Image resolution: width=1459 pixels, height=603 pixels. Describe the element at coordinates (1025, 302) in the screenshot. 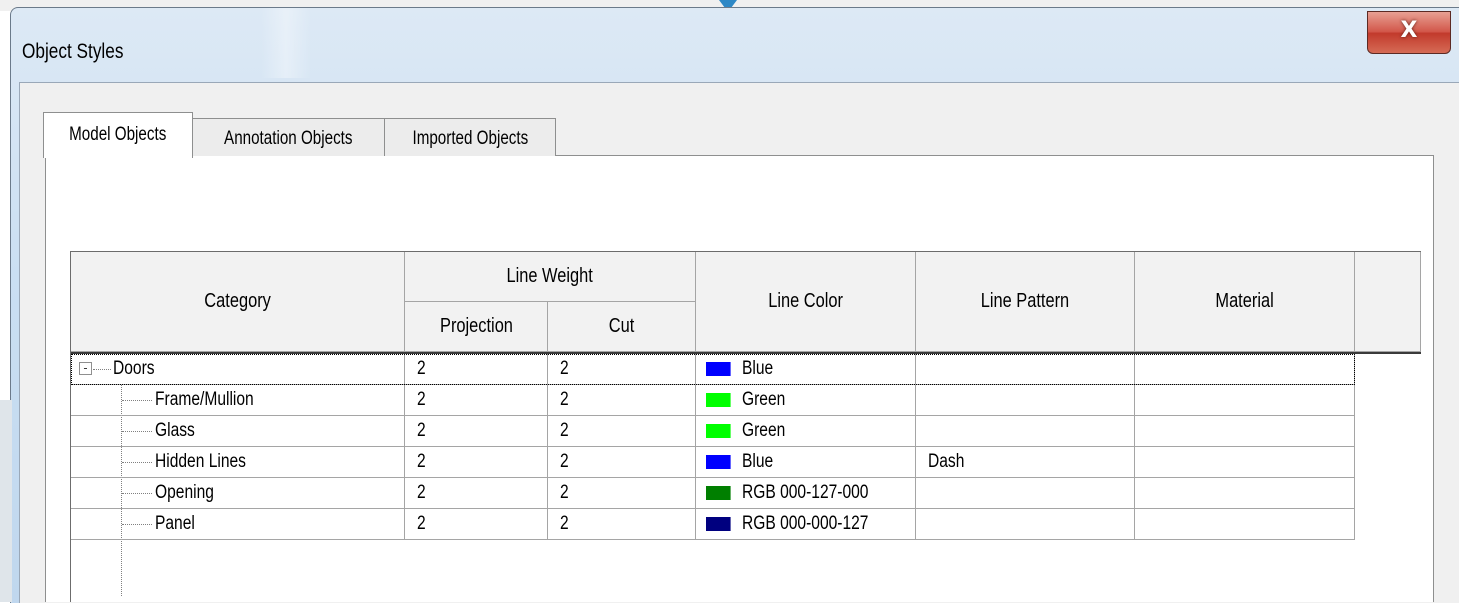

I see `header-line-pattern: Line Pattern` at that location.